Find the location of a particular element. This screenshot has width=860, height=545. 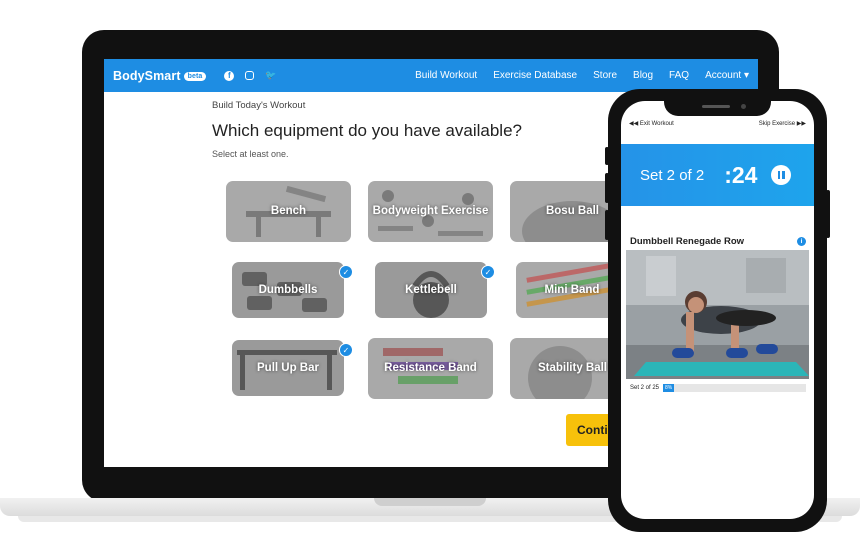

set-counter: Set 2 of 2 is located at coordinates (672, 175).